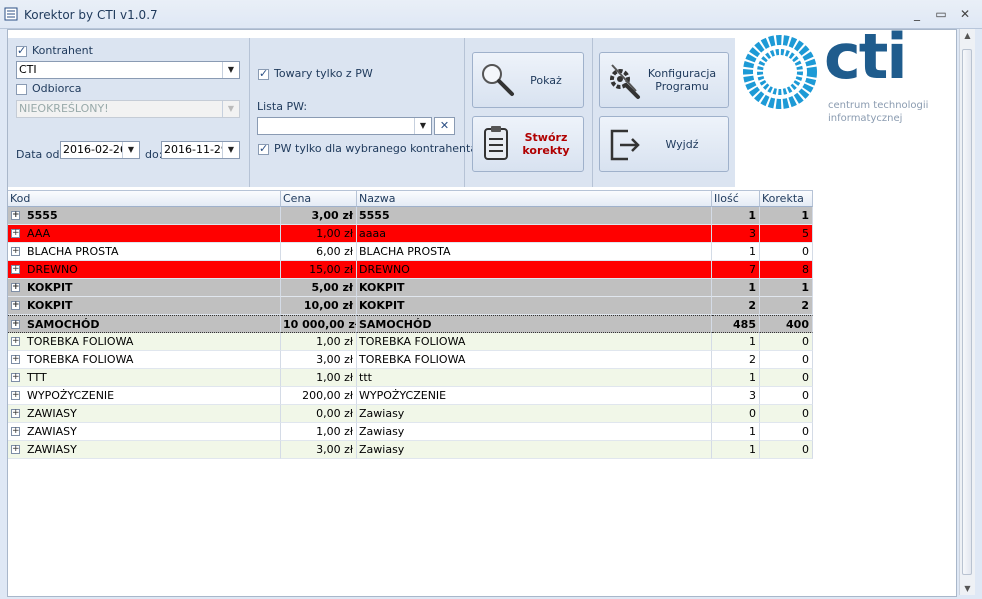 This screenshot has height=599, width=982. Describe the element at coordinates (319, 414) in the screenshot. I see `cell-cena: 0,00 zł` at that location.